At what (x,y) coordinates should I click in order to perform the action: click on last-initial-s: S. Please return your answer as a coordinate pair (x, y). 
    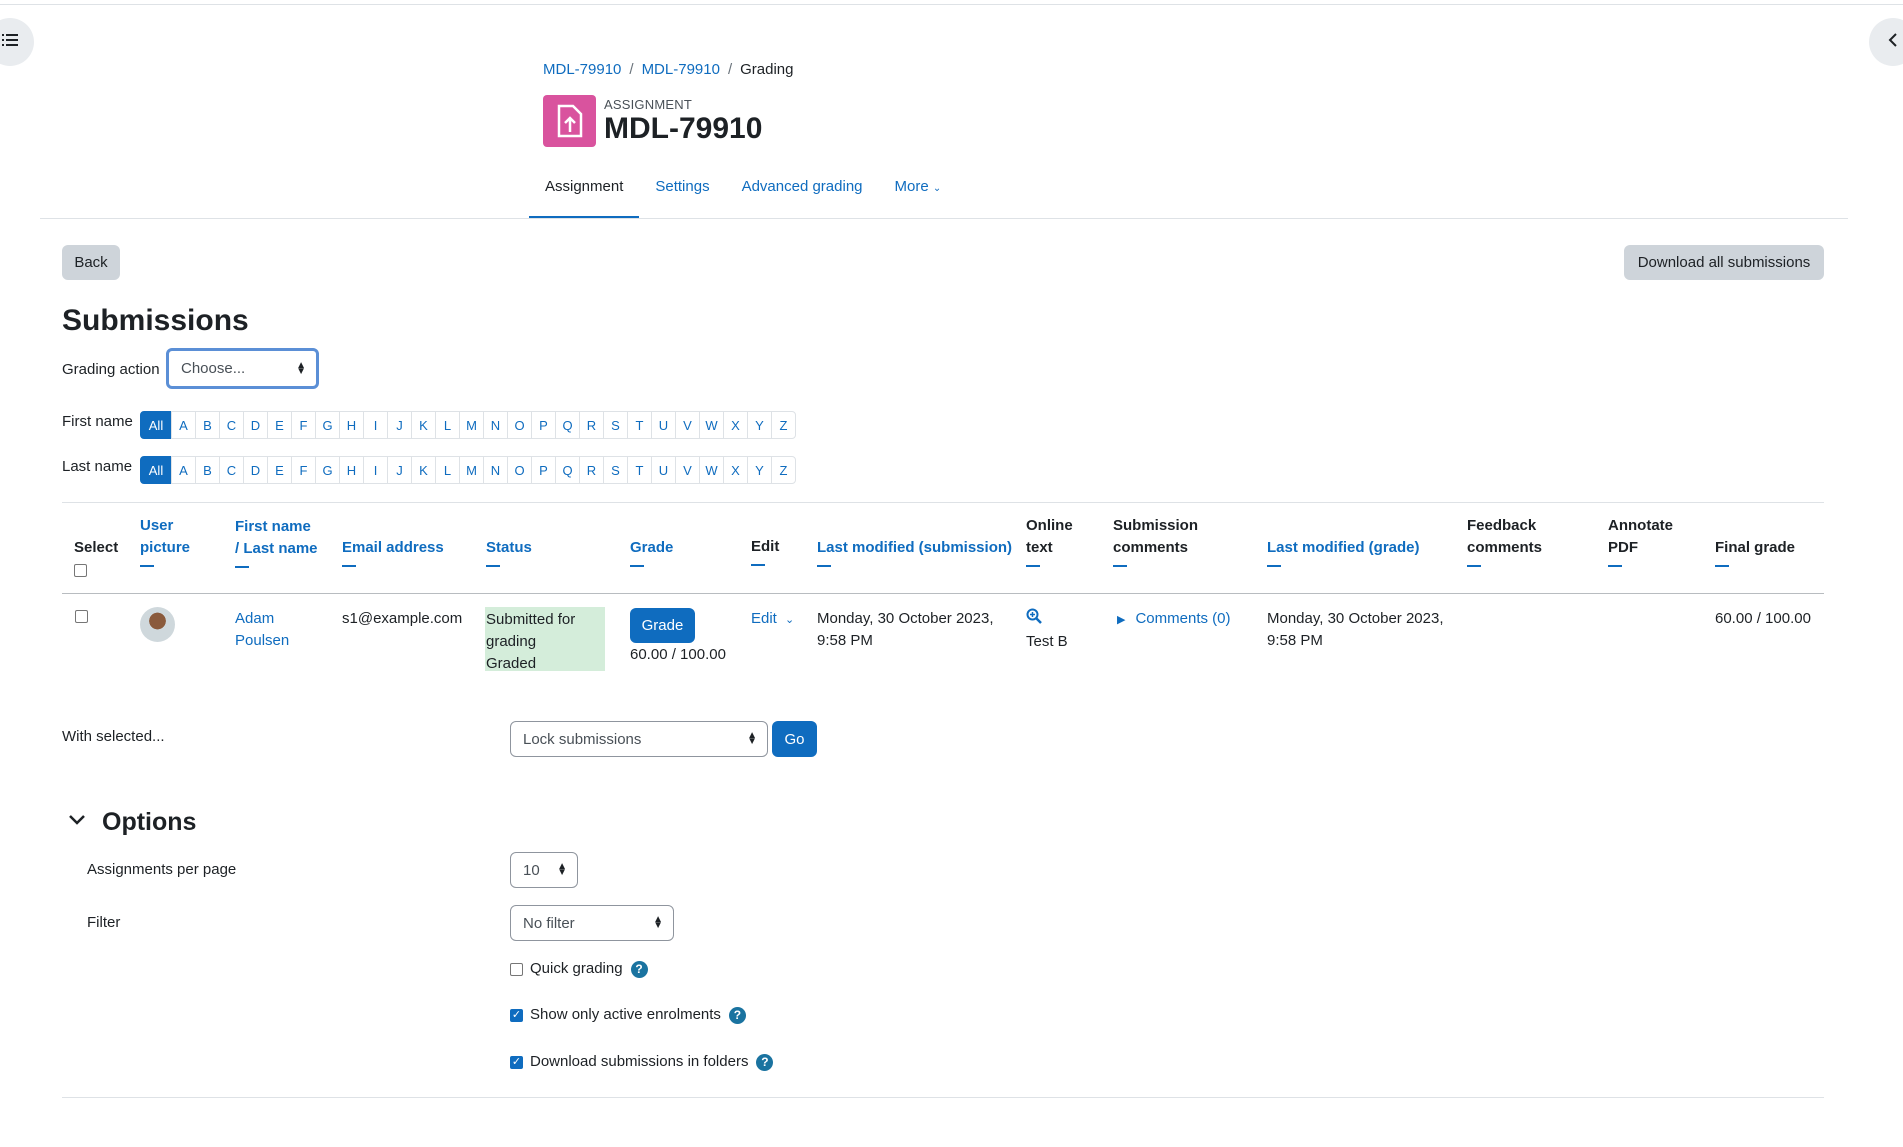
    Looking at the image, I should click on (615, 470).